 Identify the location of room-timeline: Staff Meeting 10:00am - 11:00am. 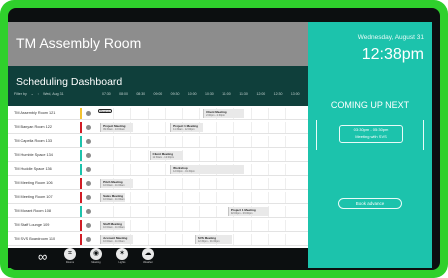
(199, 225).